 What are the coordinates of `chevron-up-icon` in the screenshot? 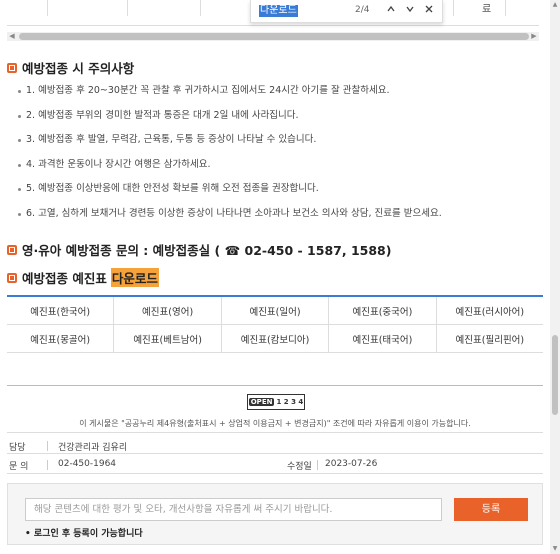 It's located at (391, 11).